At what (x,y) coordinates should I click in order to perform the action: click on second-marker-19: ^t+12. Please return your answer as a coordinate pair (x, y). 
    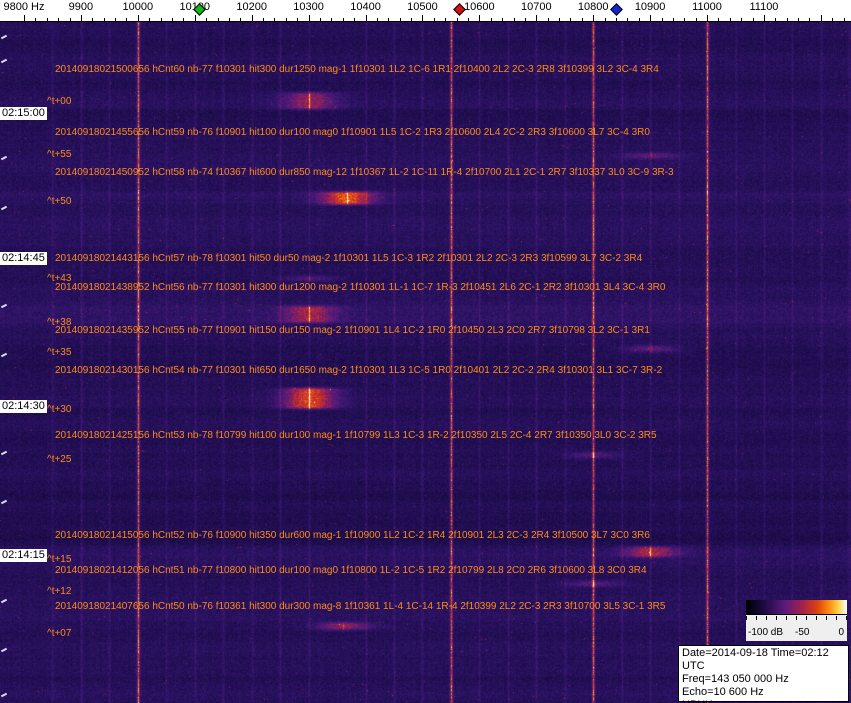
    Looking at the image, I should click on (59, 591).